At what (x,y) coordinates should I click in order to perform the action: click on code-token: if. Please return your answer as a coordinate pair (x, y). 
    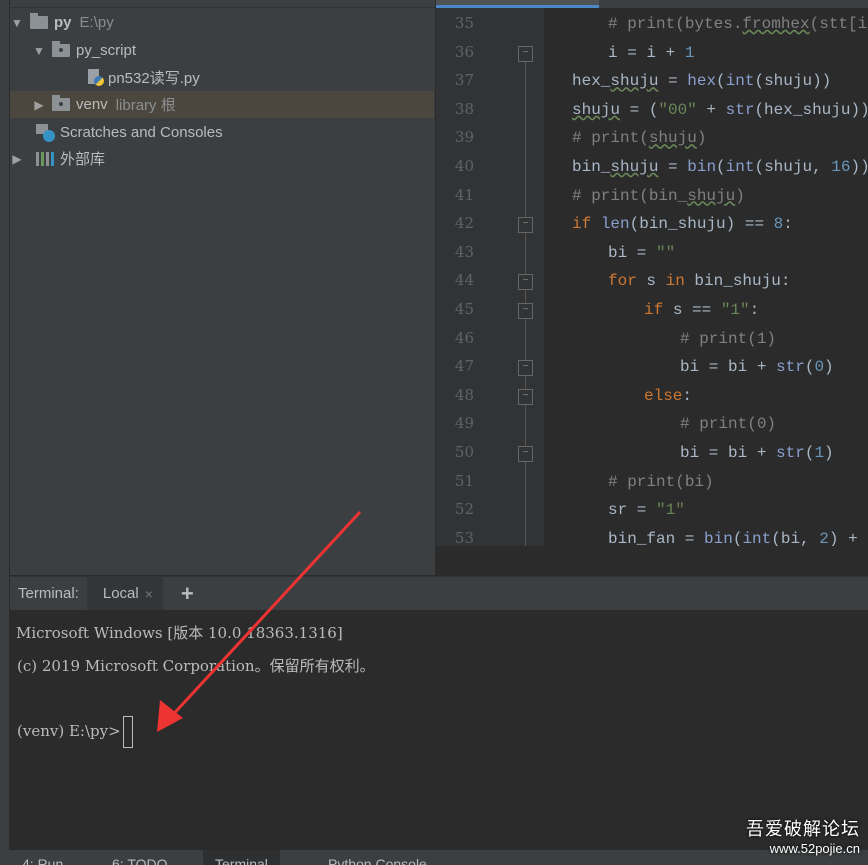
    Looking at the image, I should click on (658, 310).